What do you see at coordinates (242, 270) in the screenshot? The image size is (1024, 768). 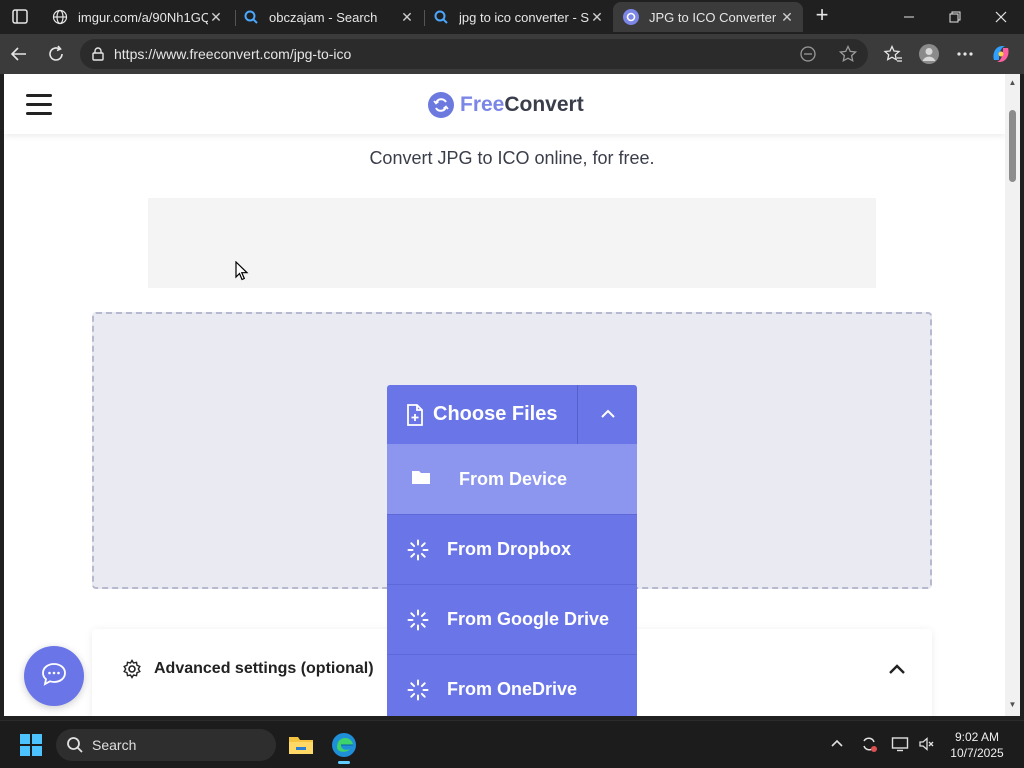 I see `mouse-cursor-icon` at bounding box center [242, 270].